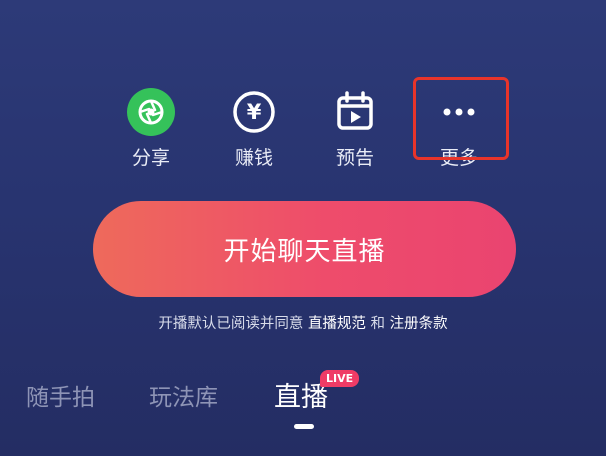  Describe the element at coordinates (354, 158) in the screenshot. I see `preview-label: 预告` at that location.